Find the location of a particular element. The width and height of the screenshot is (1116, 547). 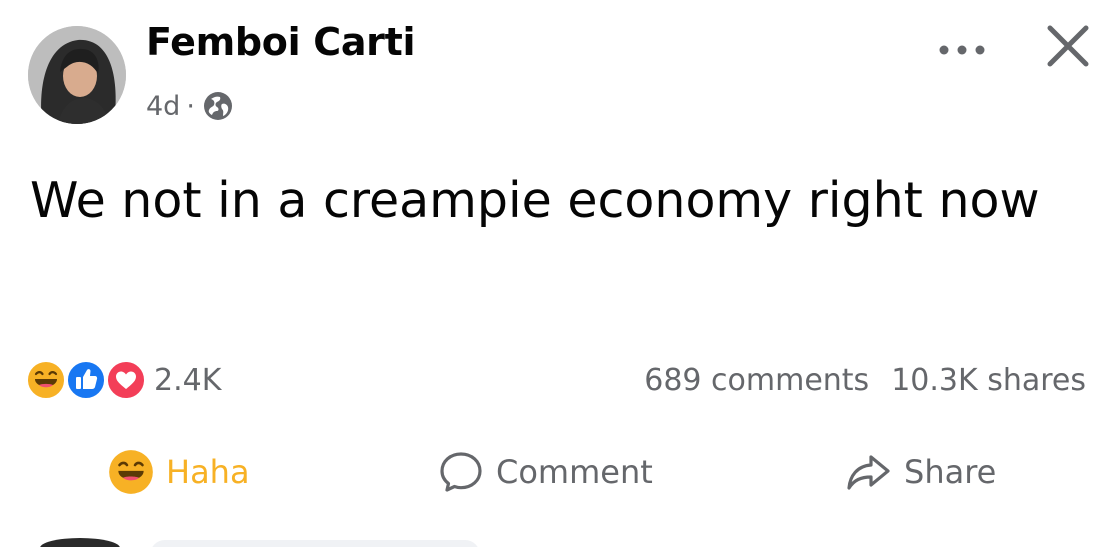

comment-label: Comment is located at coordinates (574, 472).